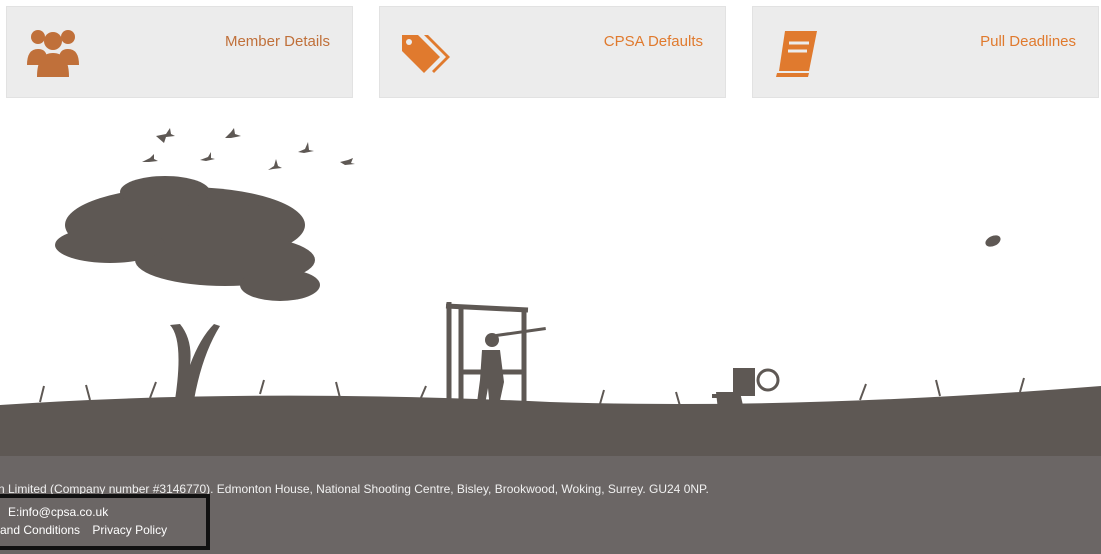 The width and height of the screenshot is (1101, 554). Describe the element at coordinates (248, 149) in the screenshot. I see `birds-icon` at that location.